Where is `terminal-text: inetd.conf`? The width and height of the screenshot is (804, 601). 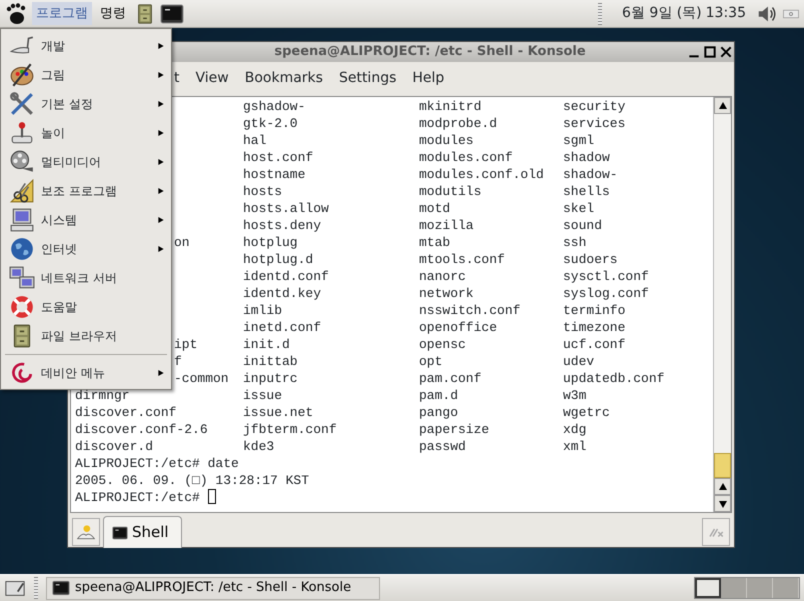 terminal-text: inetd.conf is located at coordinates (282, 327).